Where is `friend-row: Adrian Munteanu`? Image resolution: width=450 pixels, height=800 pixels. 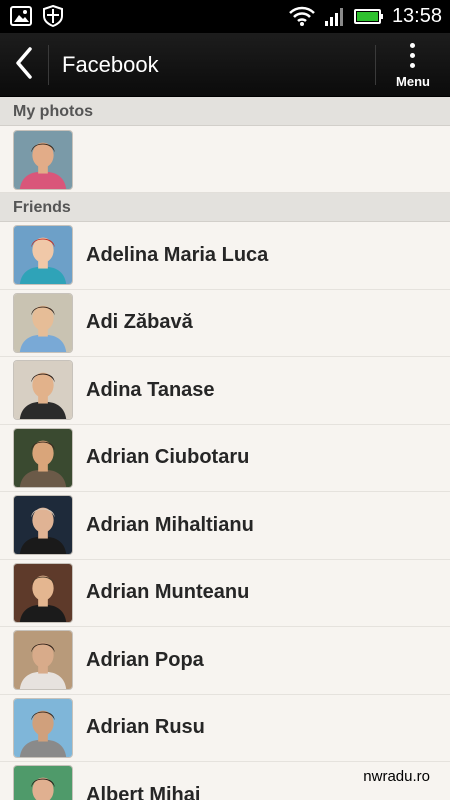 friend-row: Adrian Munteanu is located at coordinates (225, 593).